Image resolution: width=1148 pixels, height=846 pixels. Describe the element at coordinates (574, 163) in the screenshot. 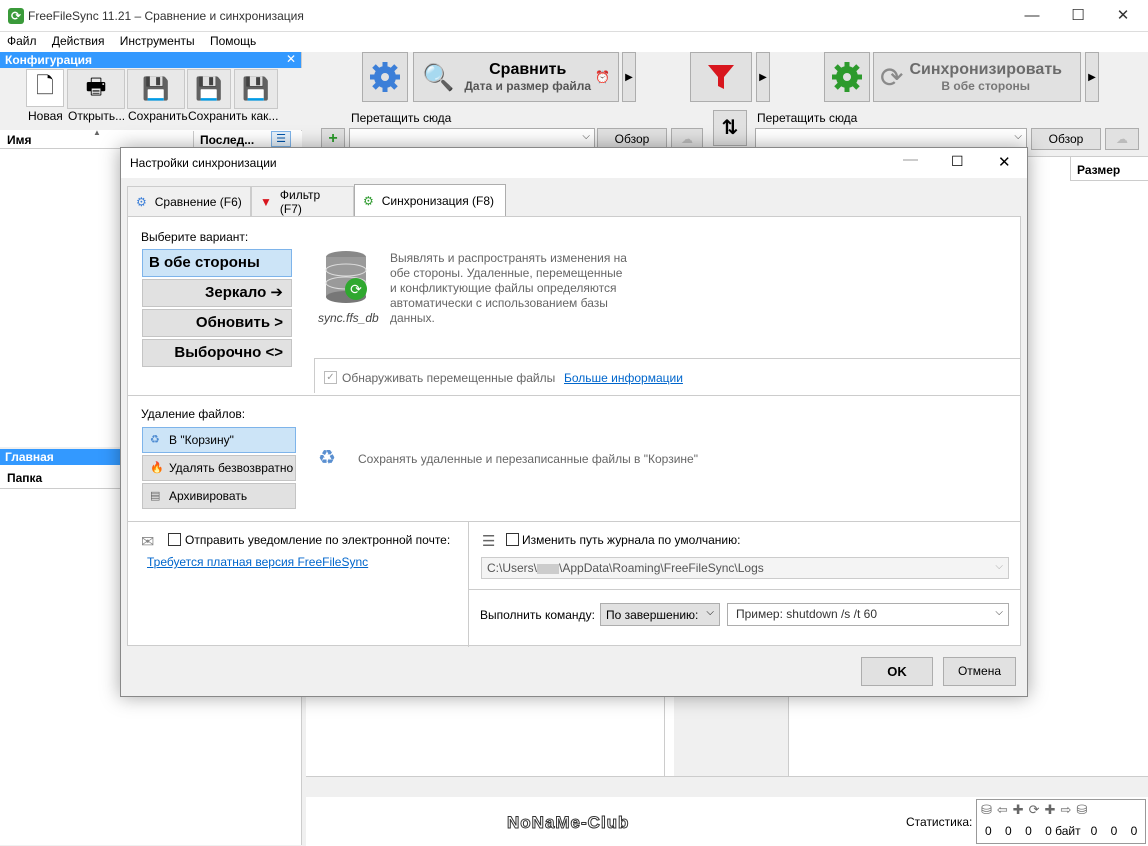

I see `dialog-title-bar: Настройки синхронизации — ☐ ✕` at that location.